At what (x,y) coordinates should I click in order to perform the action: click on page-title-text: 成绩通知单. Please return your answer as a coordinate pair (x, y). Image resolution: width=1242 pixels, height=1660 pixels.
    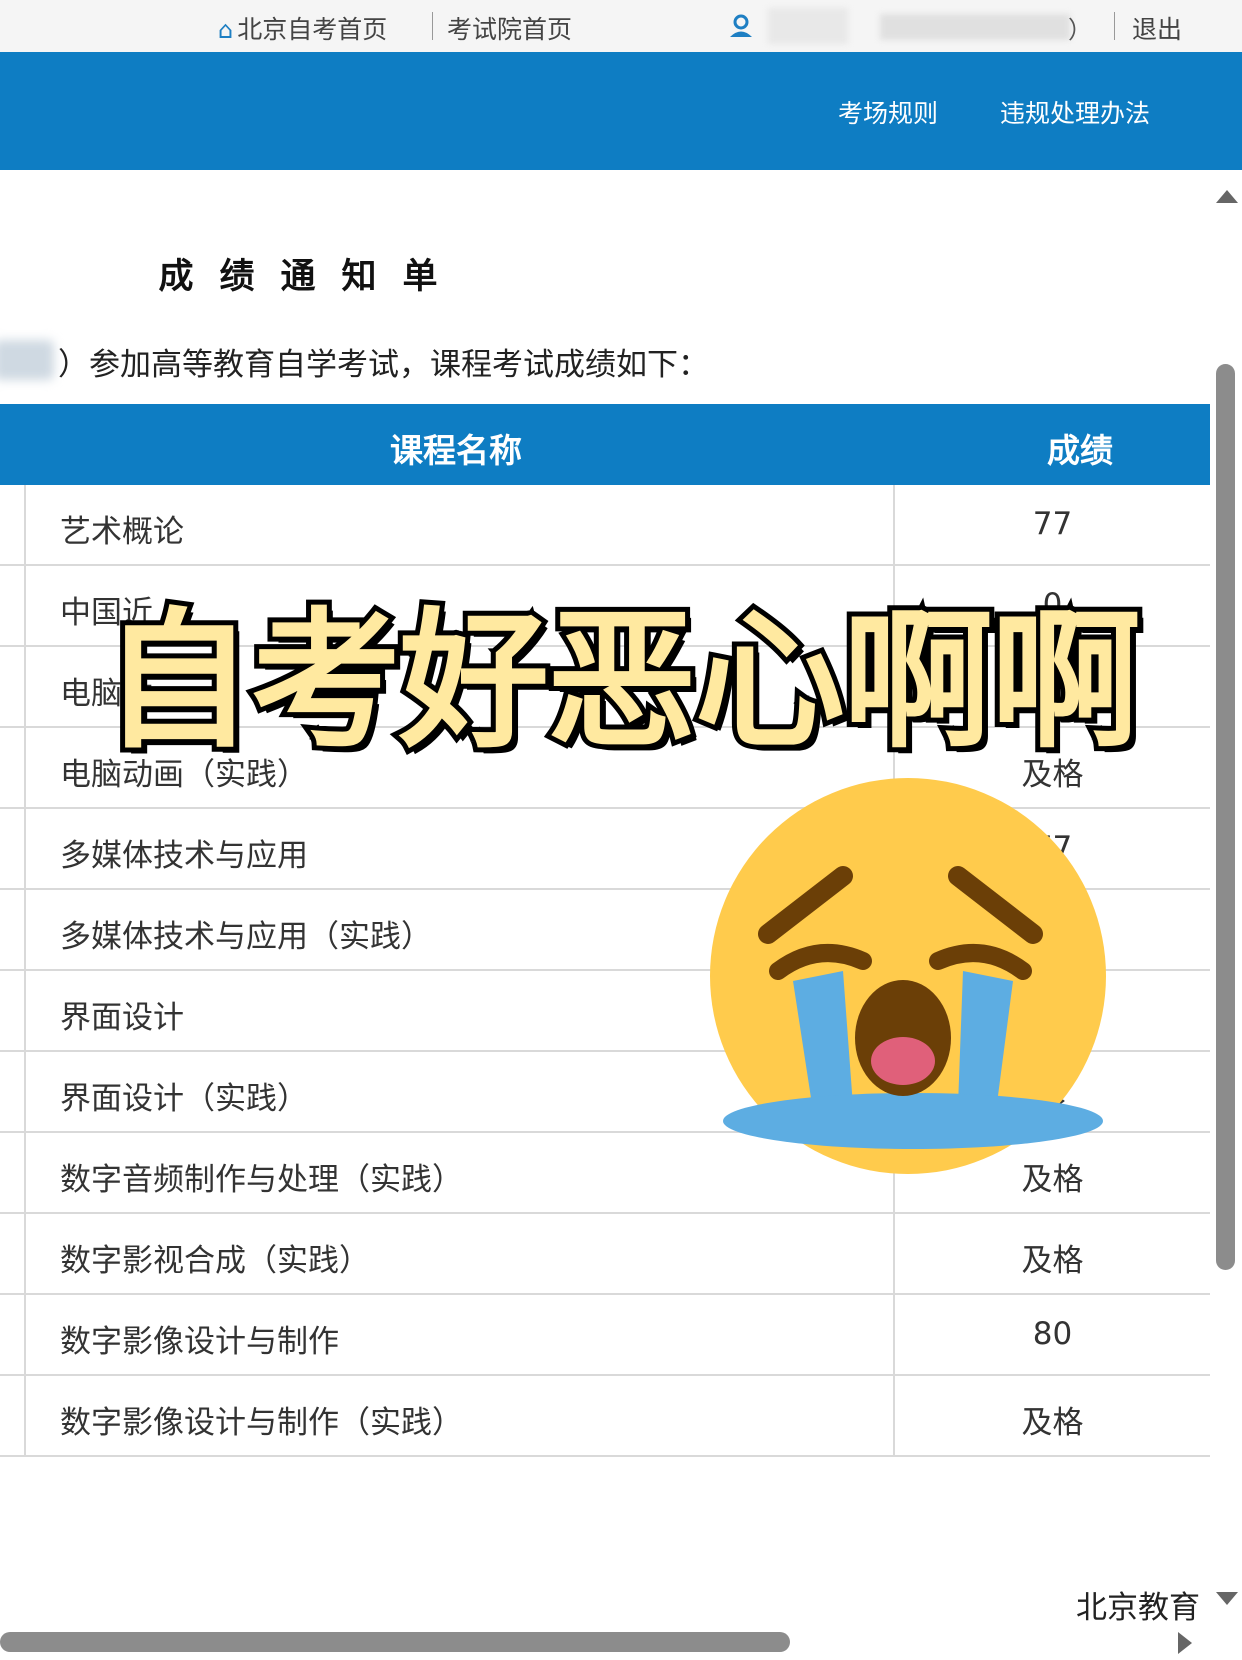
    Looking at the image, I should click on (311, 277).